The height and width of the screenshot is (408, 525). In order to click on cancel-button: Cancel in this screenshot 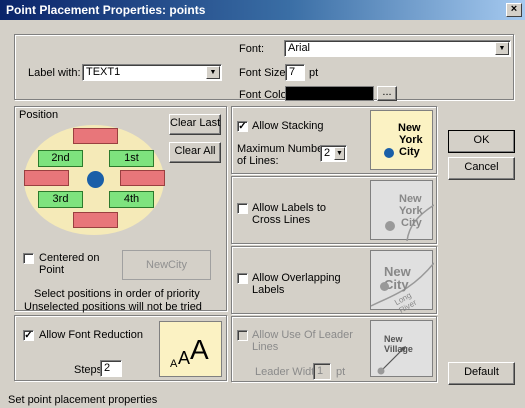, I will do `click(481, 168)`.